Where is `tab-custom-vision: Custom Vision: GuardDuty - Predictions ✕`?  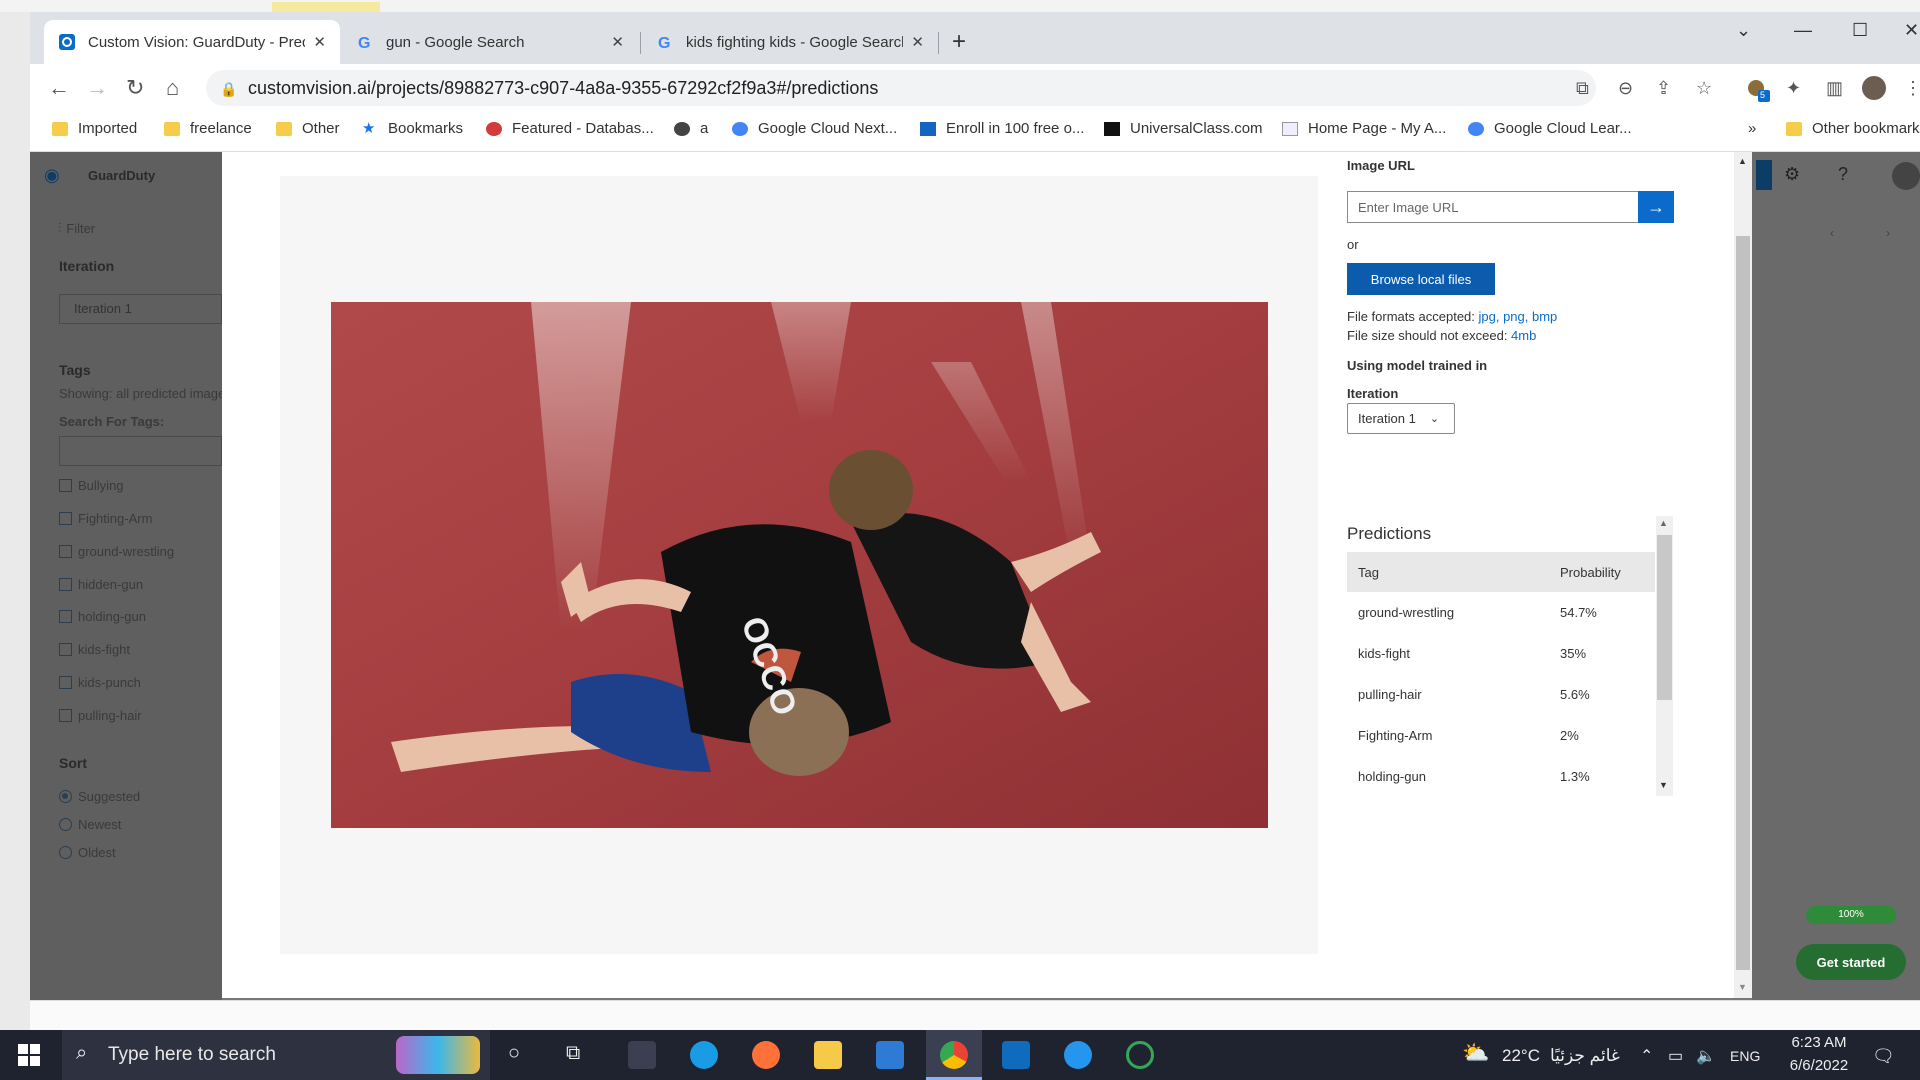 tab-custom-vision: Custom Vision: GuardDuty - Predictions ✕ is located at coordinates (192, 42).